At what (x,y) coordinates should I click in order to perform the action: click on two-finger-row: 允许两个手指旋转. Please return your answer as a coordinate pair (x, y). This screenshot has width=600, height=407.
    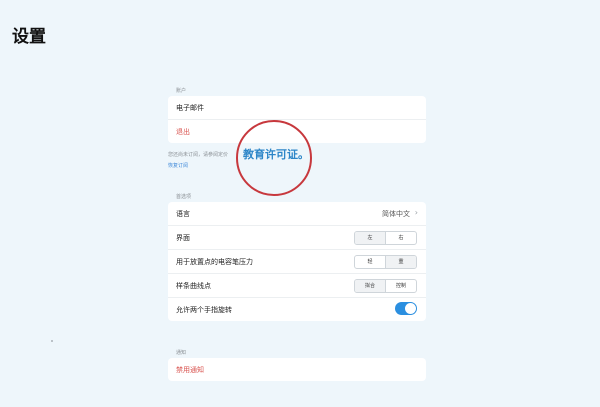
    Looking at the image, I should click on (297, 309).